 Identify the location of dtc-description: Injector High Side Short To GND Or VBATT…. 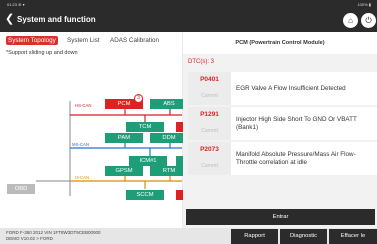
(296, 123).